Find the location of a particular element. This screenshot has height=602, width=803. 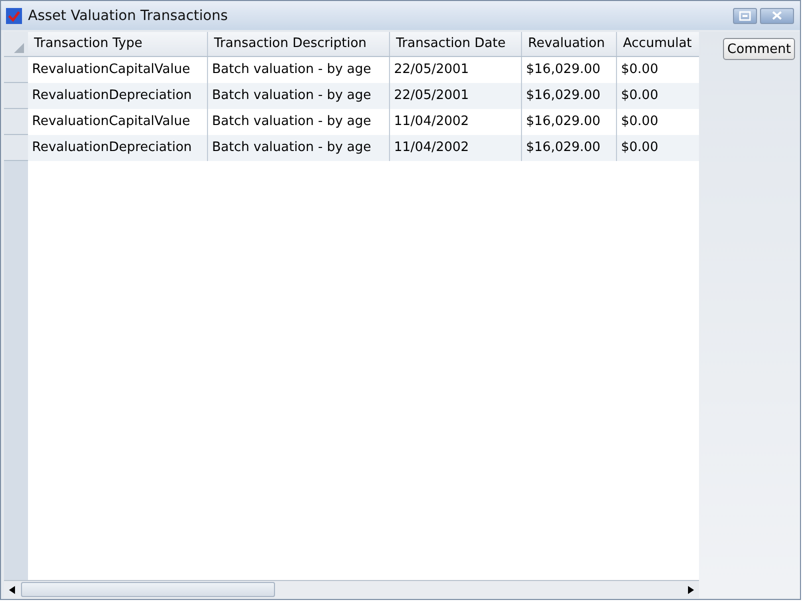

corner-triangle-icon is located at coordinates (19, 48).